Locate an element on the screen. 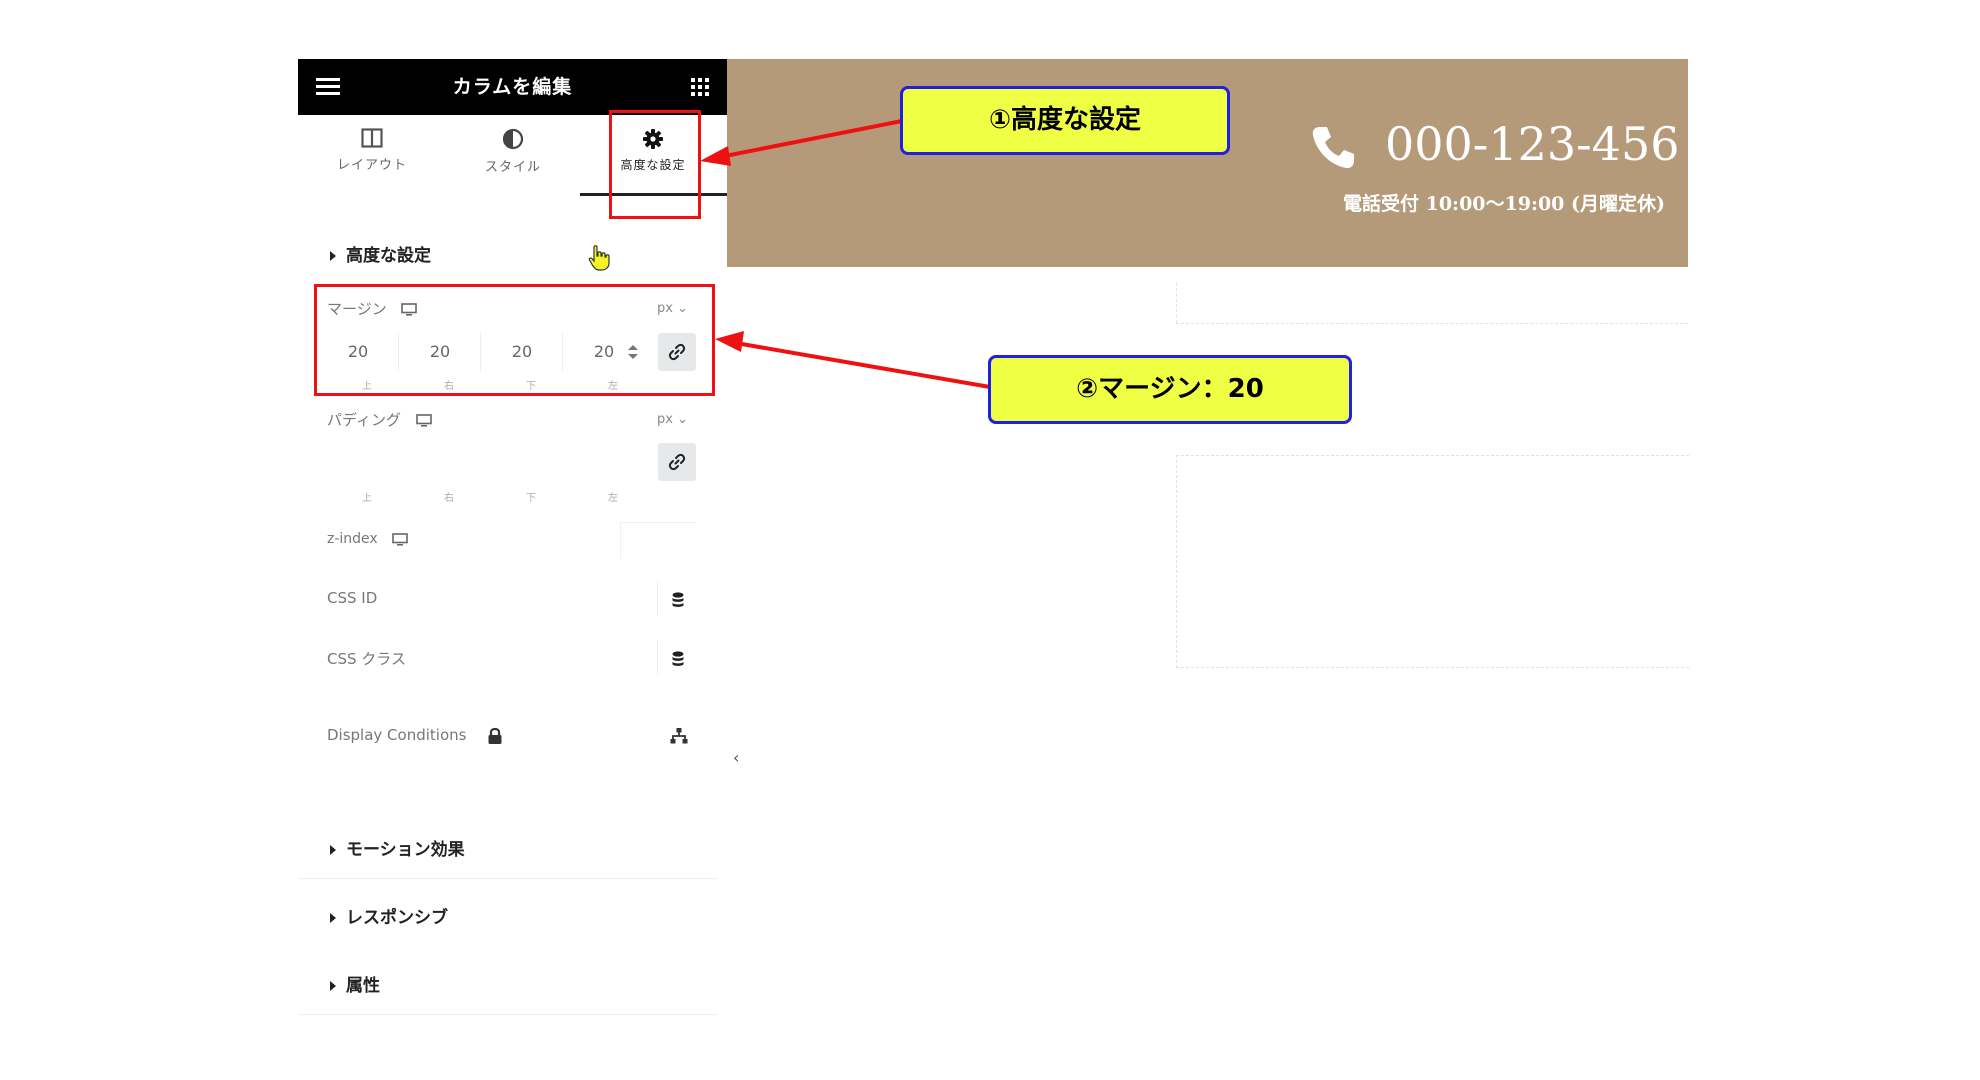 The width and height of the screenshot is (1980, 1080). section-responsive-title: レスポンシブ is located at coordinates (397, 918).